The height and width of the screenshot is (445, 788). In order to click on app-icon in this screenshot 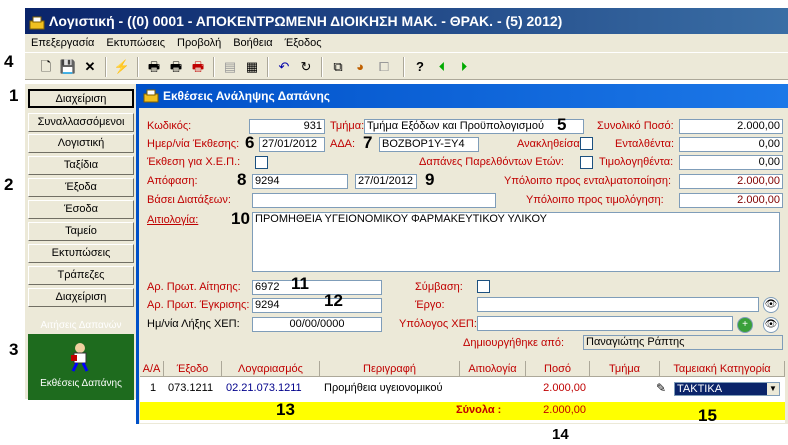, I will do `click(37, 21)`.